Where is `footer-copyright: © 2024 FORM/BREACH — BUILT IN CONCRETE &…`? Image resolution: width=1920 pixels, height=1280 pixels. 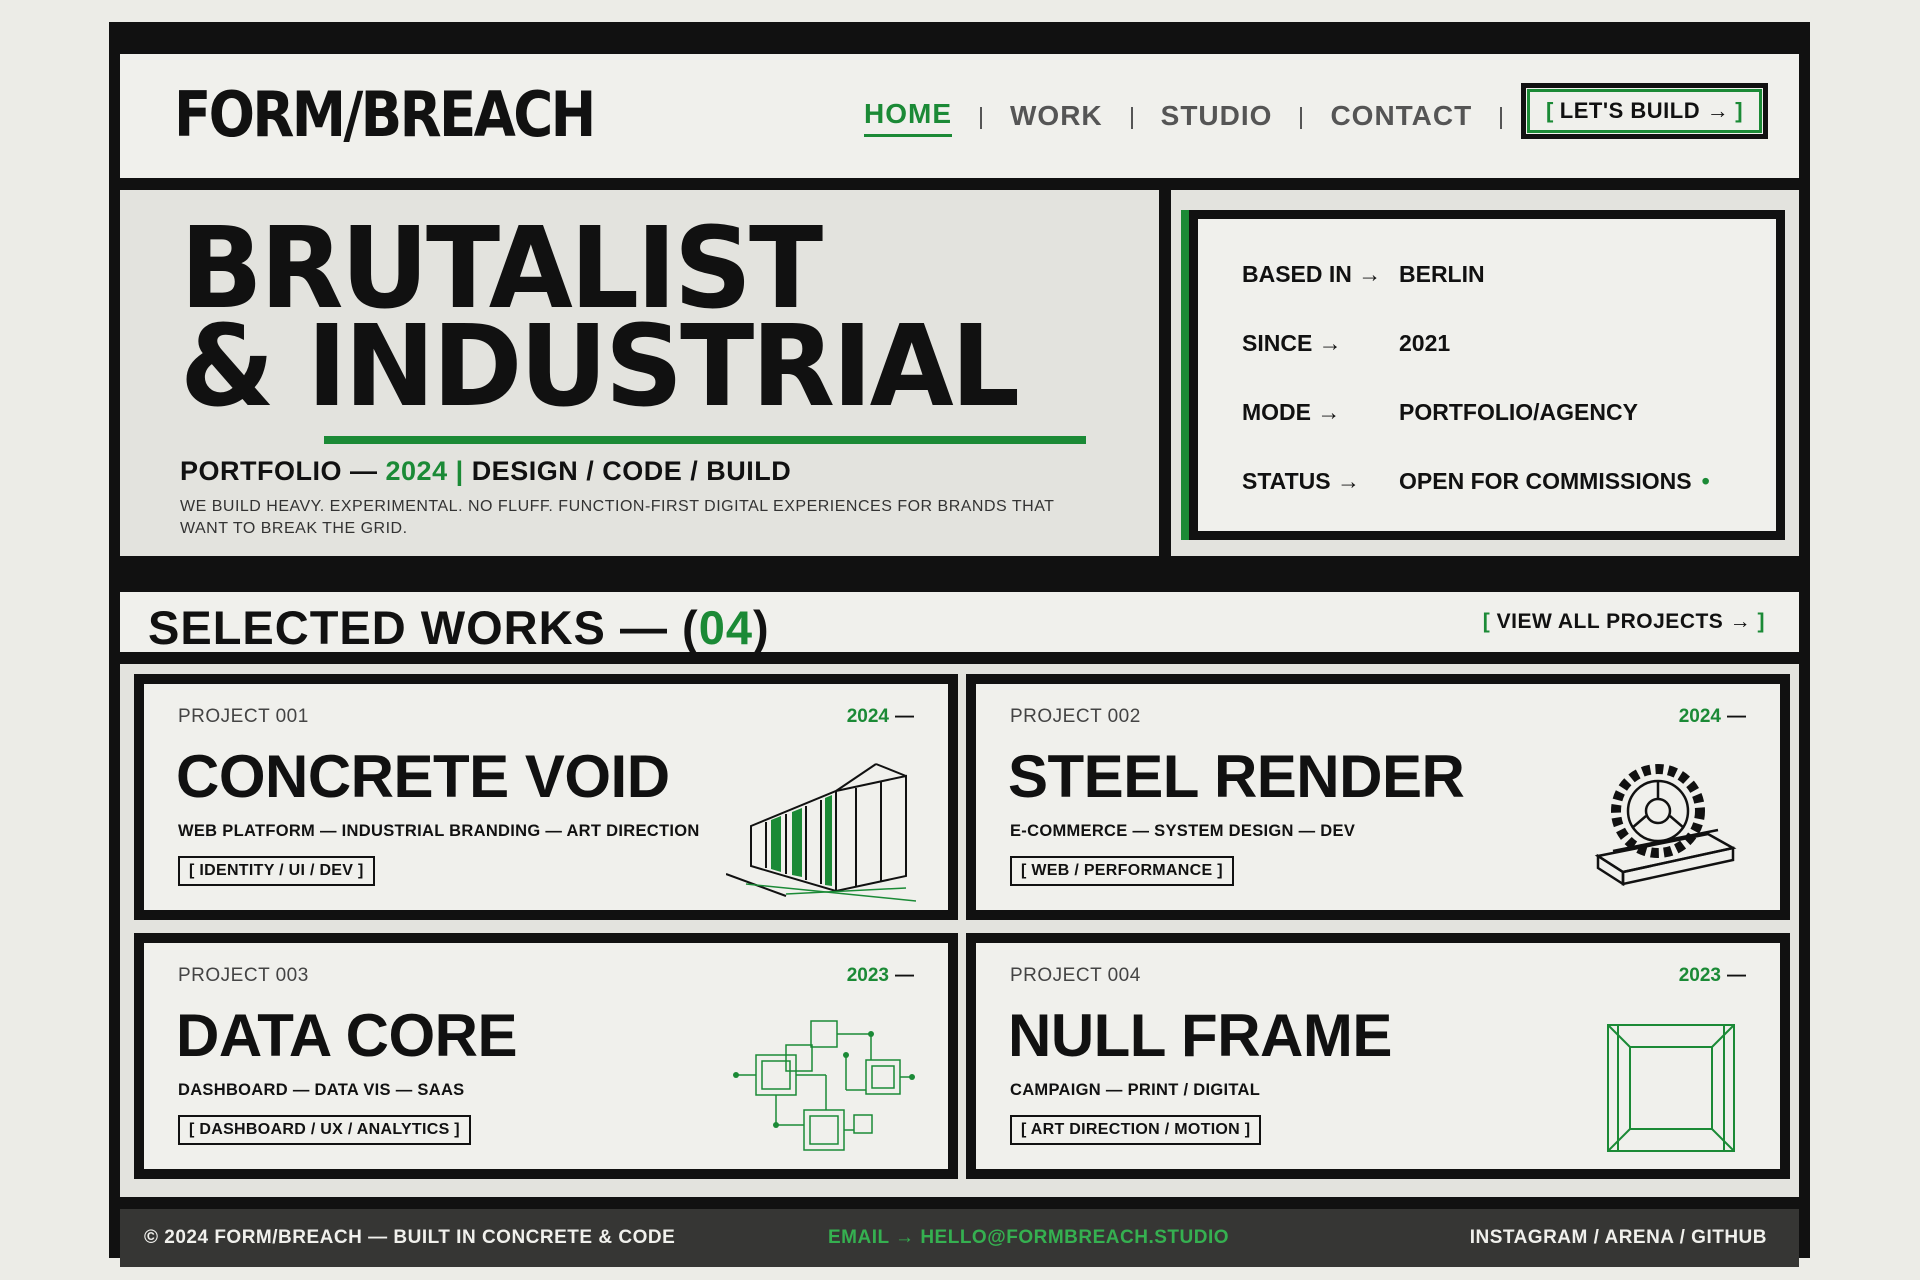 footer-copyright: © 2024 FORM/BREACH — BUILT IN CONCRETE &… is located at coordinates (410, 1237).